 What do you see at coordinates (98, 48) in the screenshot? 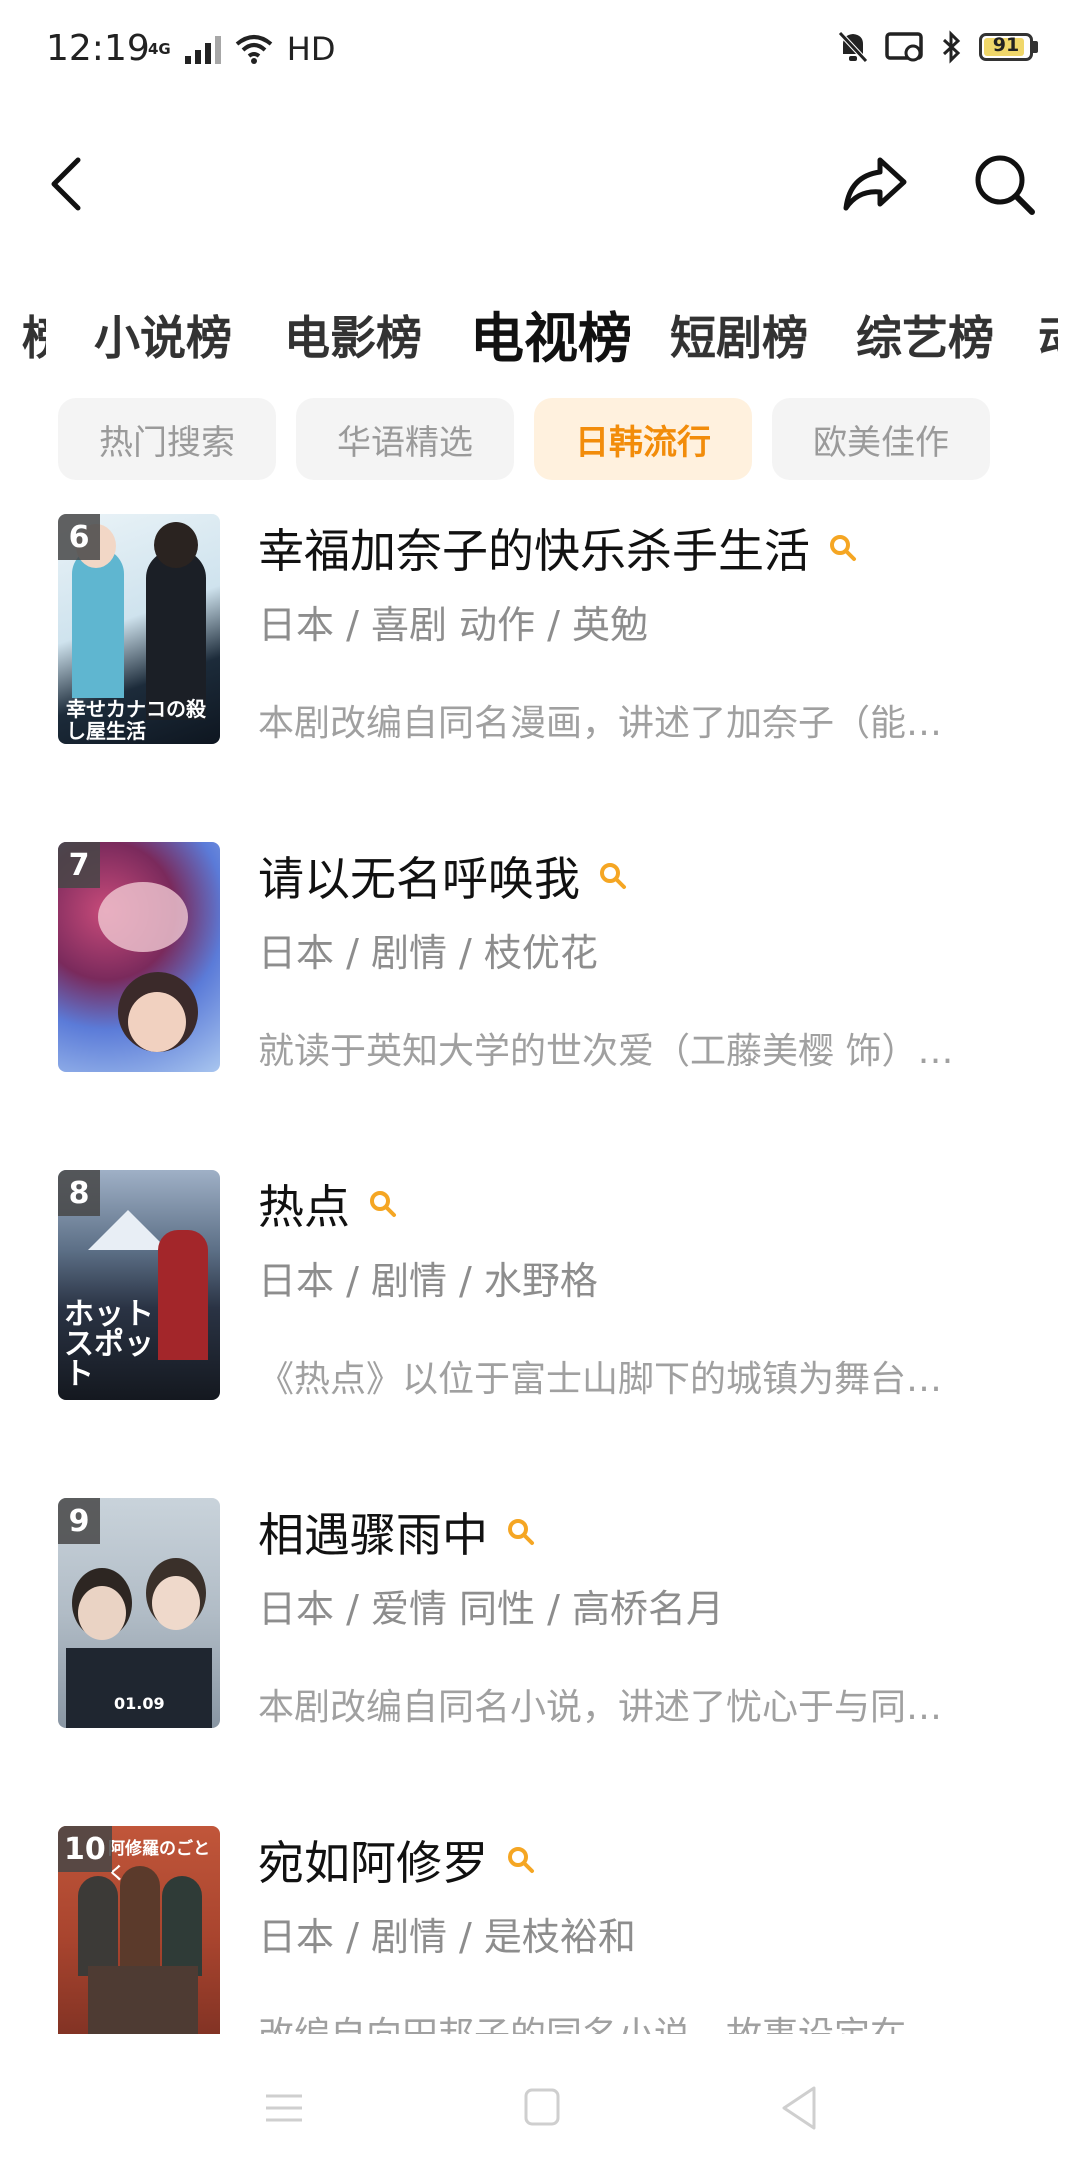
I see `status-time: 12:19` at bounding box center [98, 48].